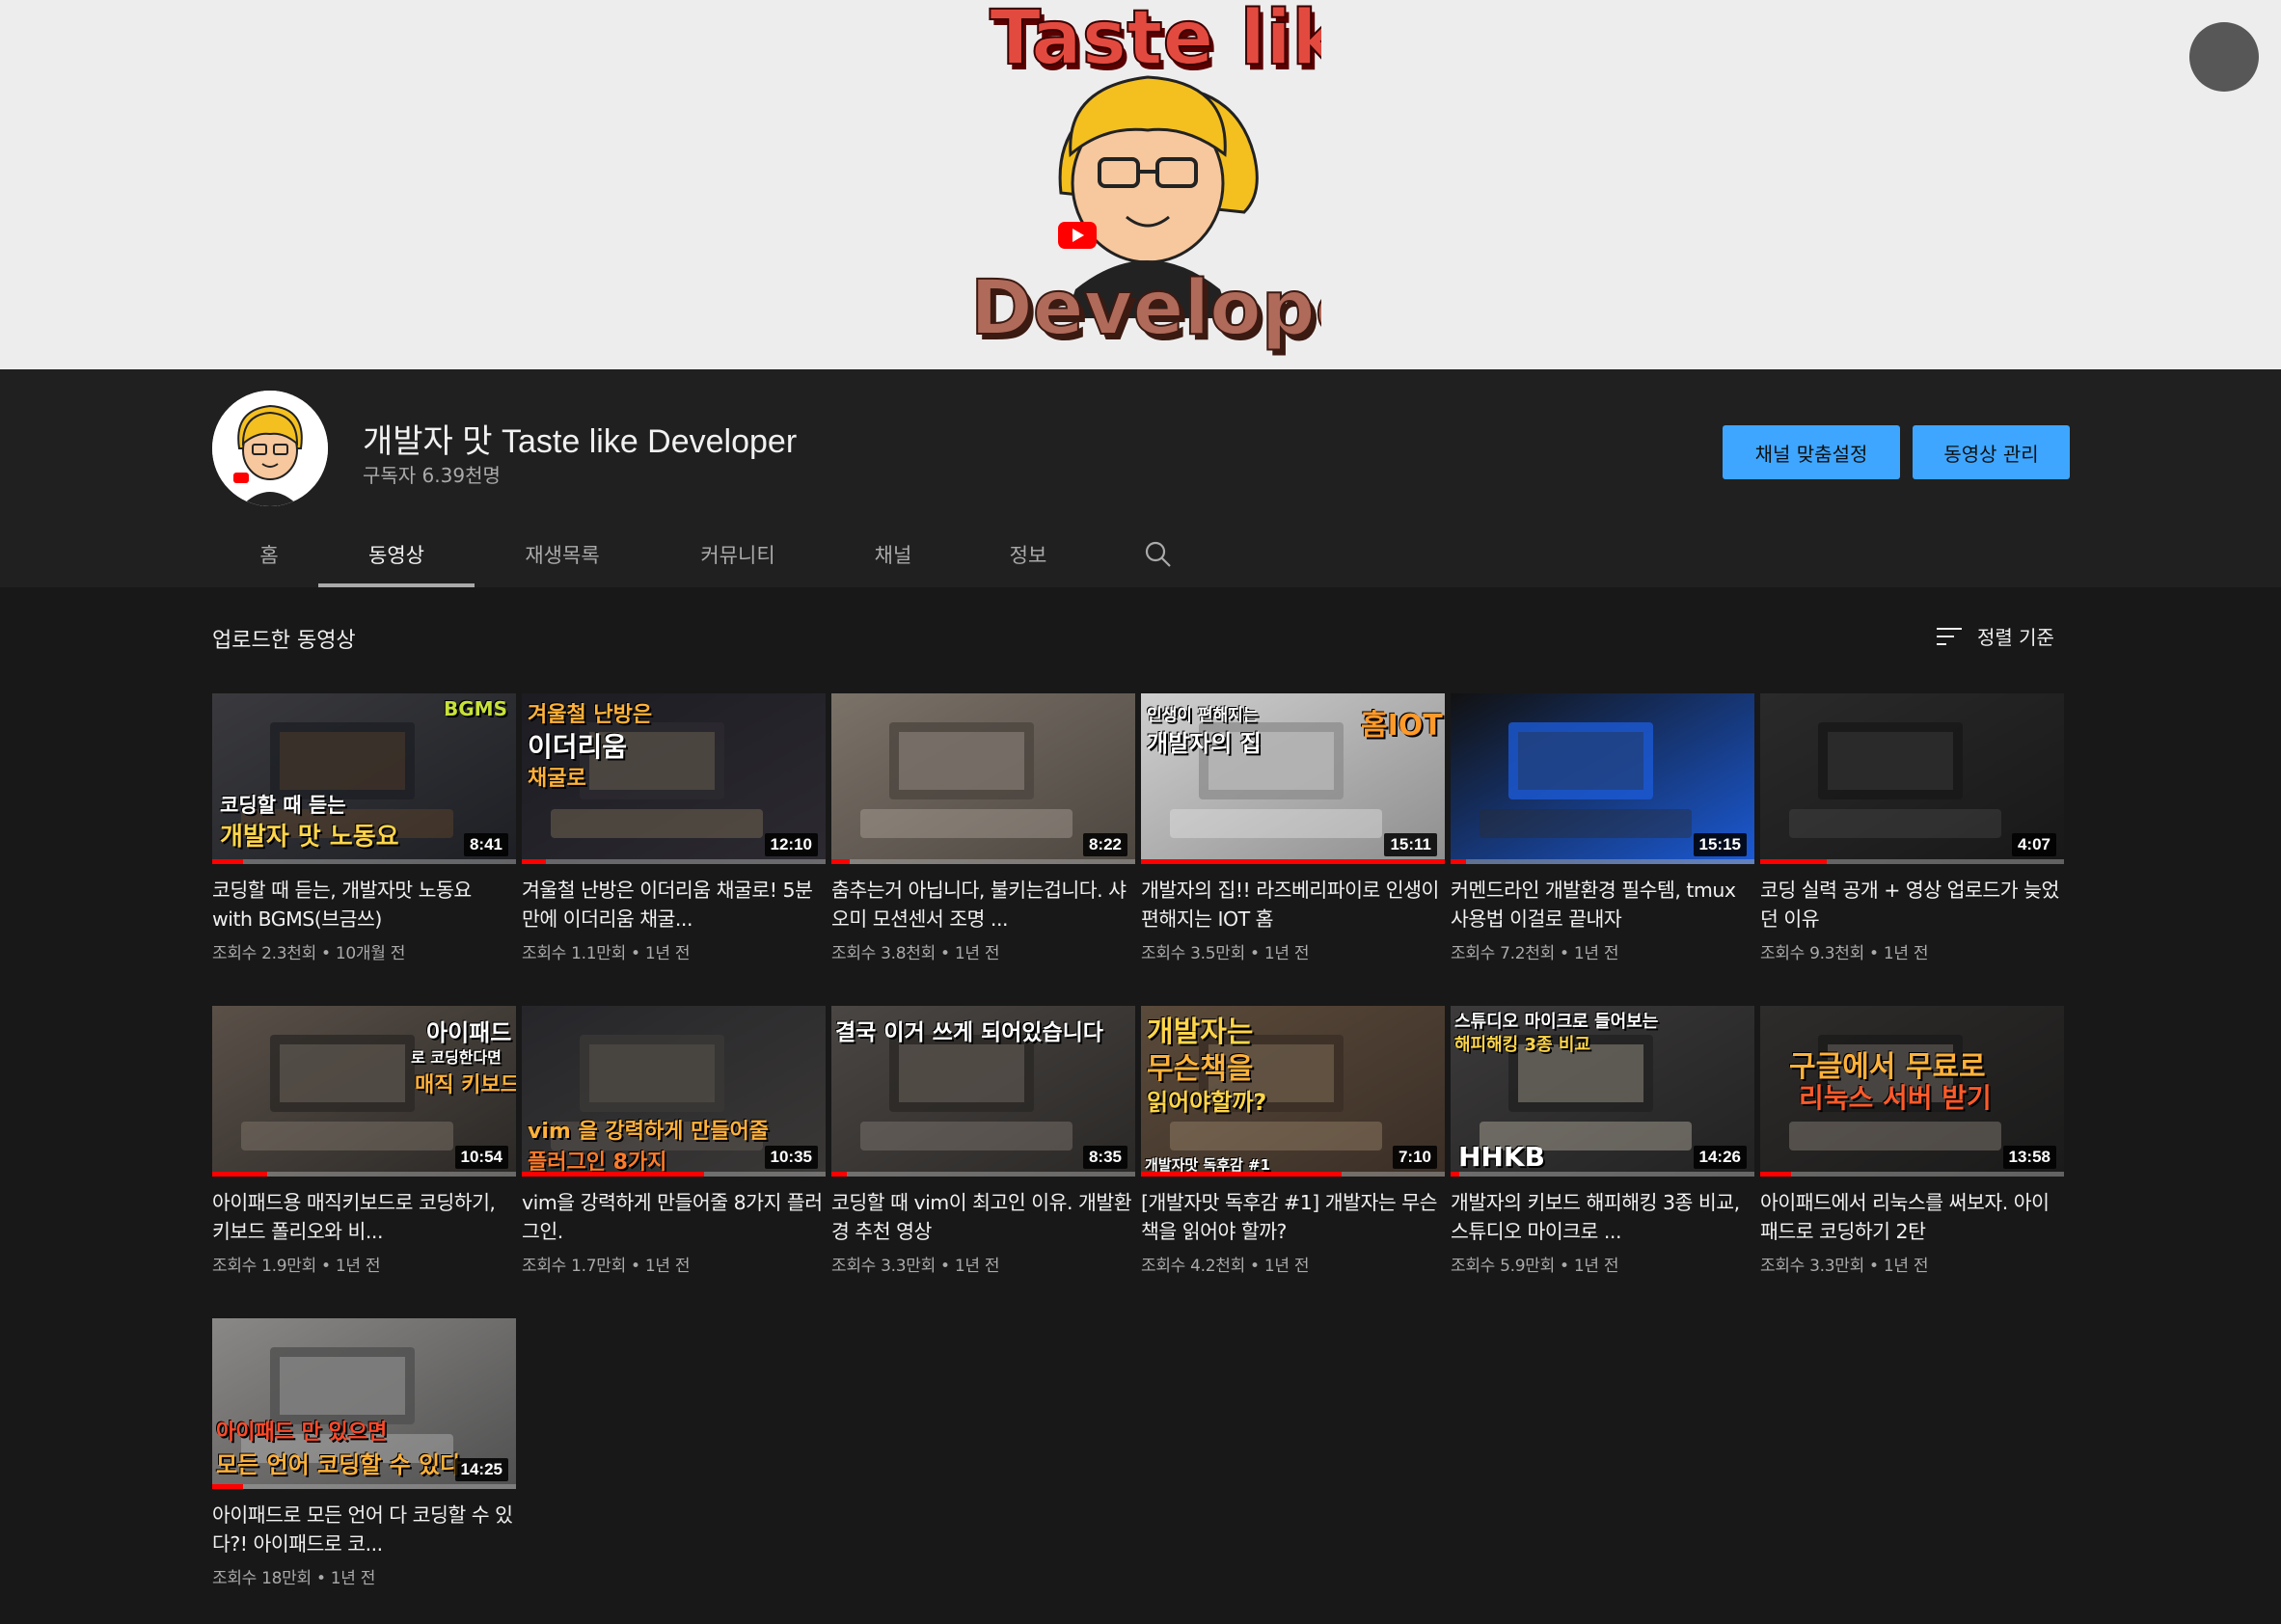  I want to click on video-thumbnail: 결국 이거 쓰게 되어있습니다 8:35, so click(983, 1091).